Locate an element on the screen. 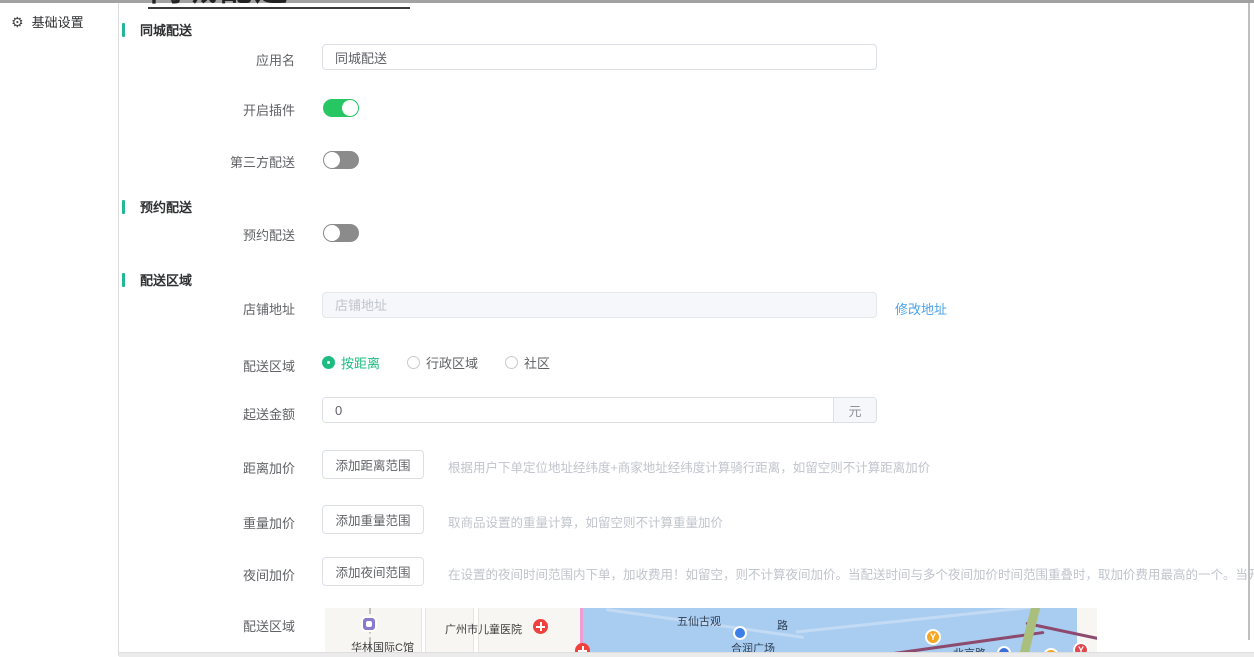  page-title: 同城配送 is located at coordinates (220, 2).